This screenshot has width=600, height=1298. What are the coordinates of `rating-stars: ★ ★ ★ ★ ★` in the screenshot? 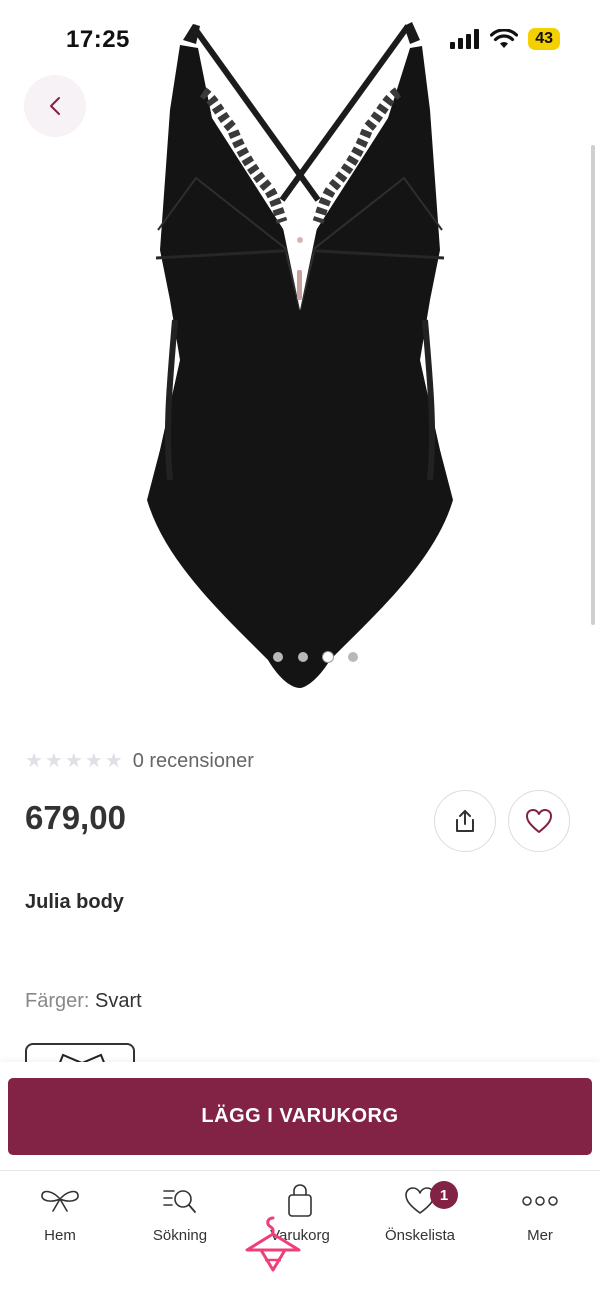 It's located at (74, 761).